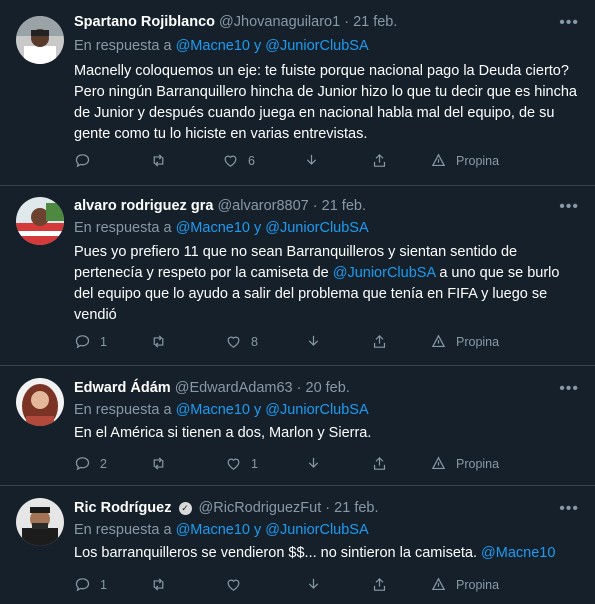 The width and height of the screenshot is (595, 604). I want to click on action-bar: 1 Propina, so click(309, 586).